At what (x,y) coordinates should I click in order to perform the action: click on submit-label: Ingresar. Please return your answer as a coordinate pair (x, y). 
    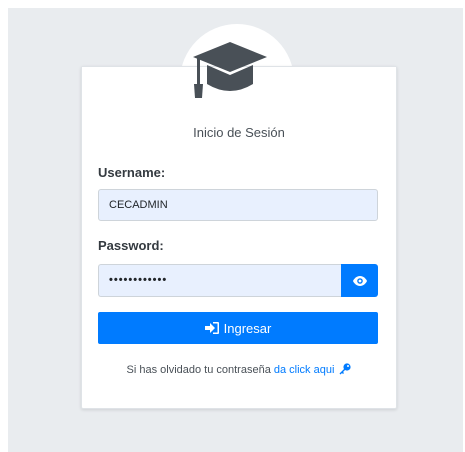
    Looking at the image, I should click on (247, 328).